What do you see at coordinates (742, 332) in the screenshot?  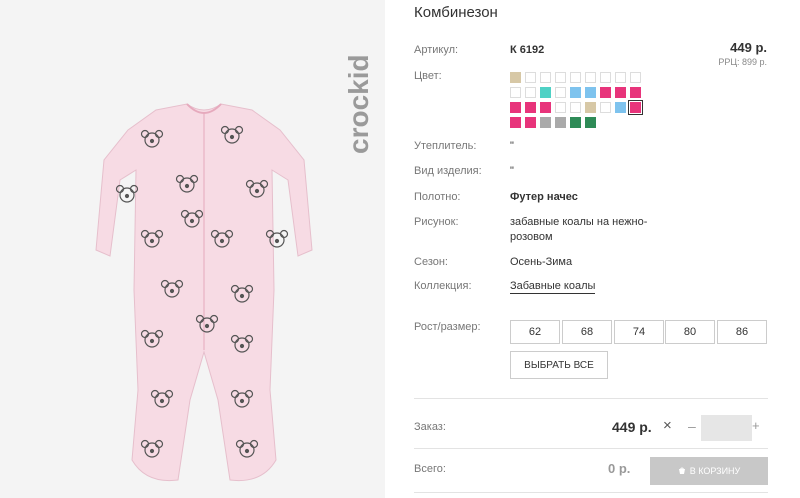 I see `size-button-86: 86` at bounding box center [742, 332].